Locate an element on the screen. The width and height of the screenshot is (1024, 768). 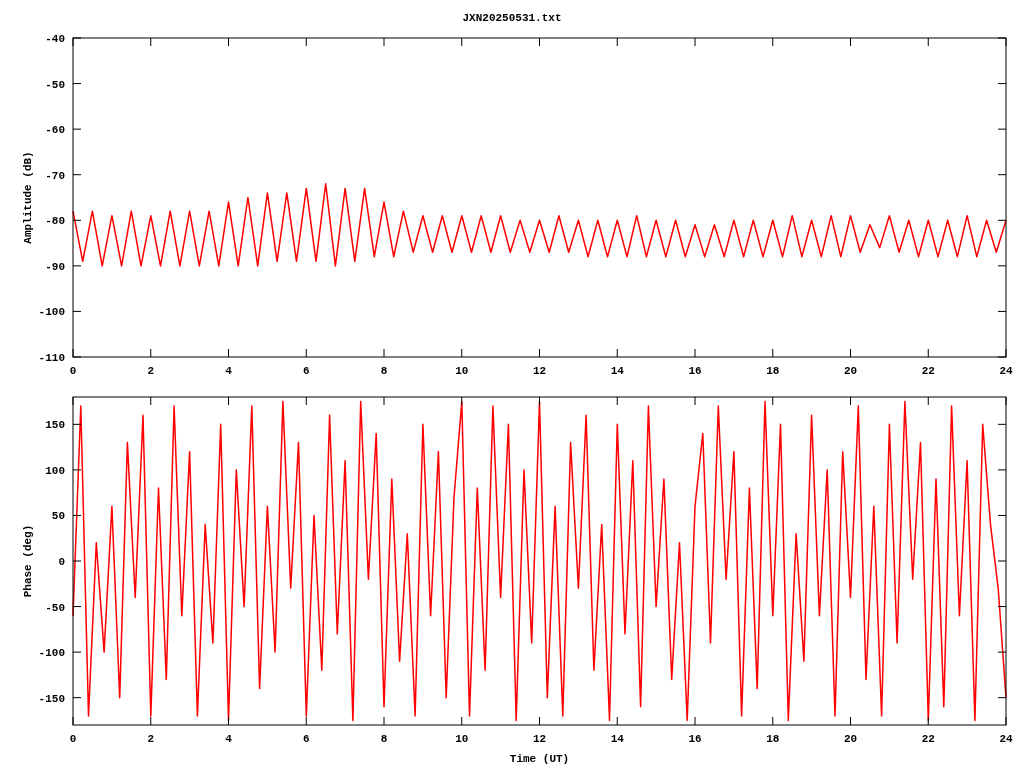
y-tick-label: -70 is located at coordinates (55, 175).